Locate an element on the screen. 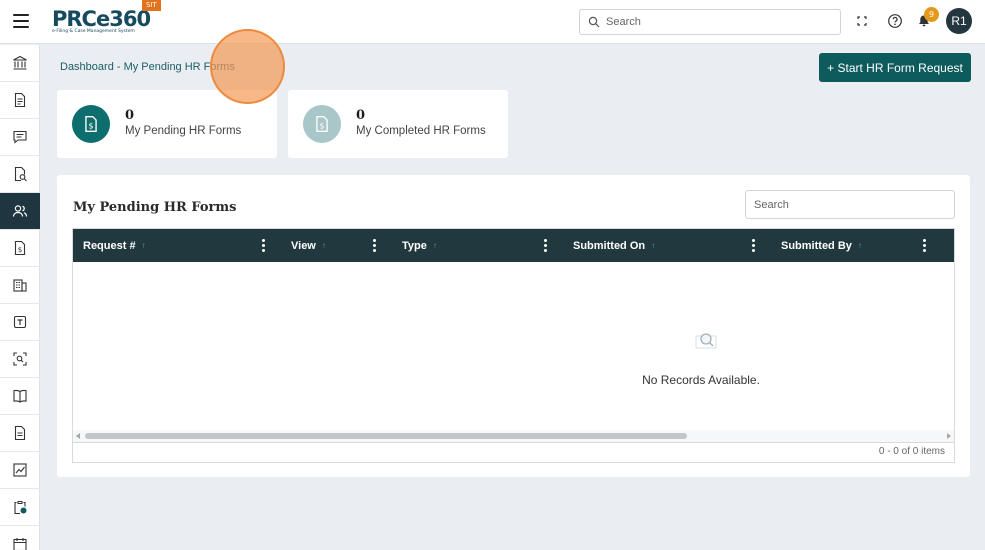 This screenshot has width=985, height=550. stat-icon-pending: $ is located at coordinates (91, 124).